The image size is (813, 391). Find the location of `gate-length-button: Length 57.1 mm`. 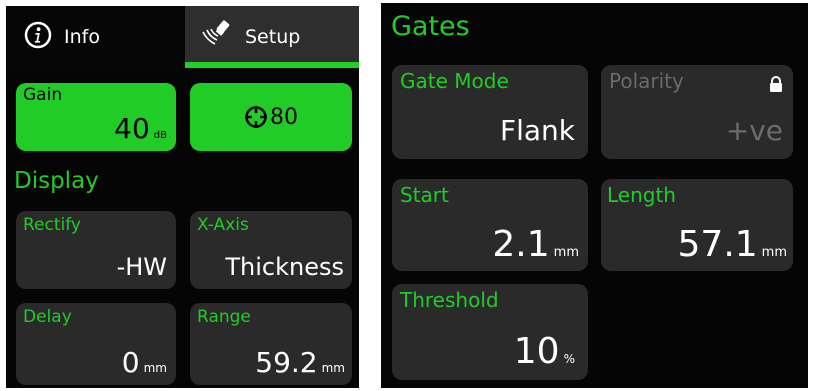

gate-length-button: Length 57.1 mm is located at coordinates (697, 225).